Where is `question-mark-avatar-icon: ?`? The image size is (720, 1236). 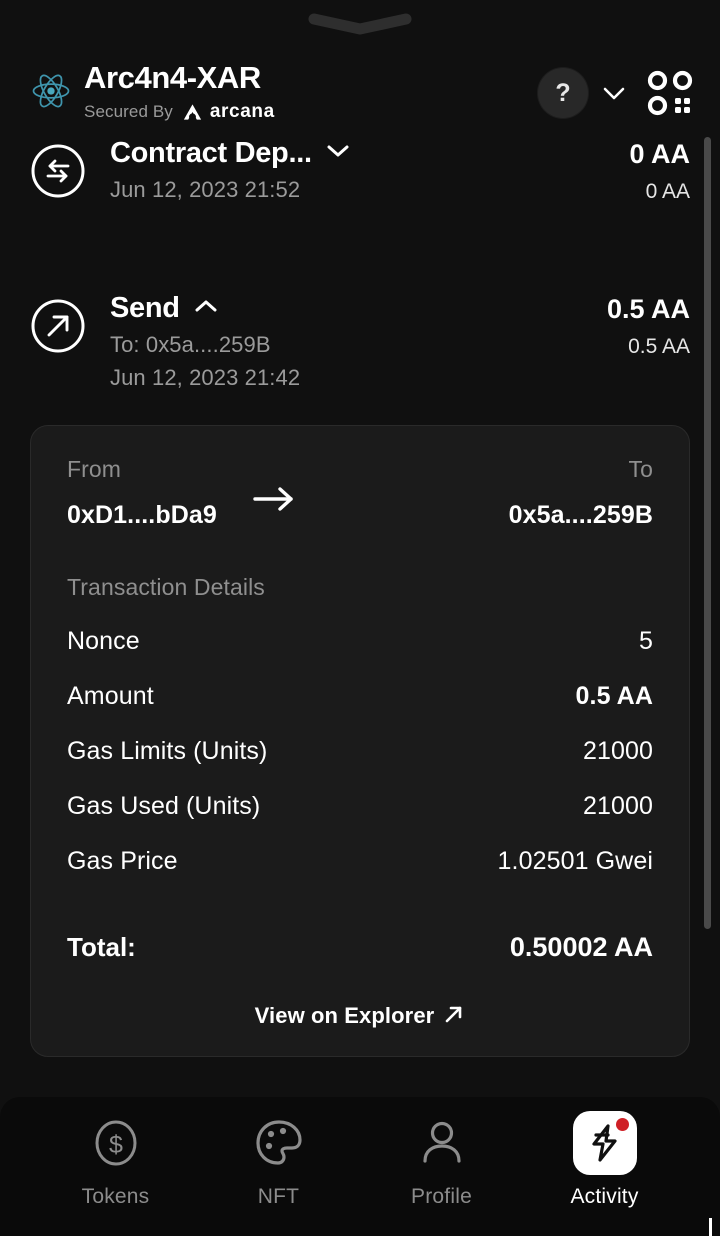 question-mark-avatar-icon: ? is located at coordinates (563, 93).